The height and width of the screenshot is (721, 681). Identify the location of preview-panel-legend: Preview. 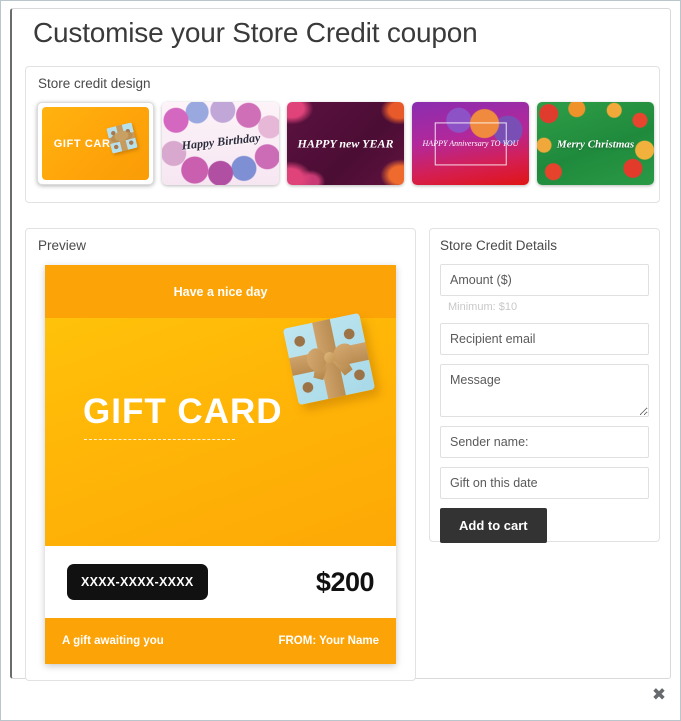
(62, 245).